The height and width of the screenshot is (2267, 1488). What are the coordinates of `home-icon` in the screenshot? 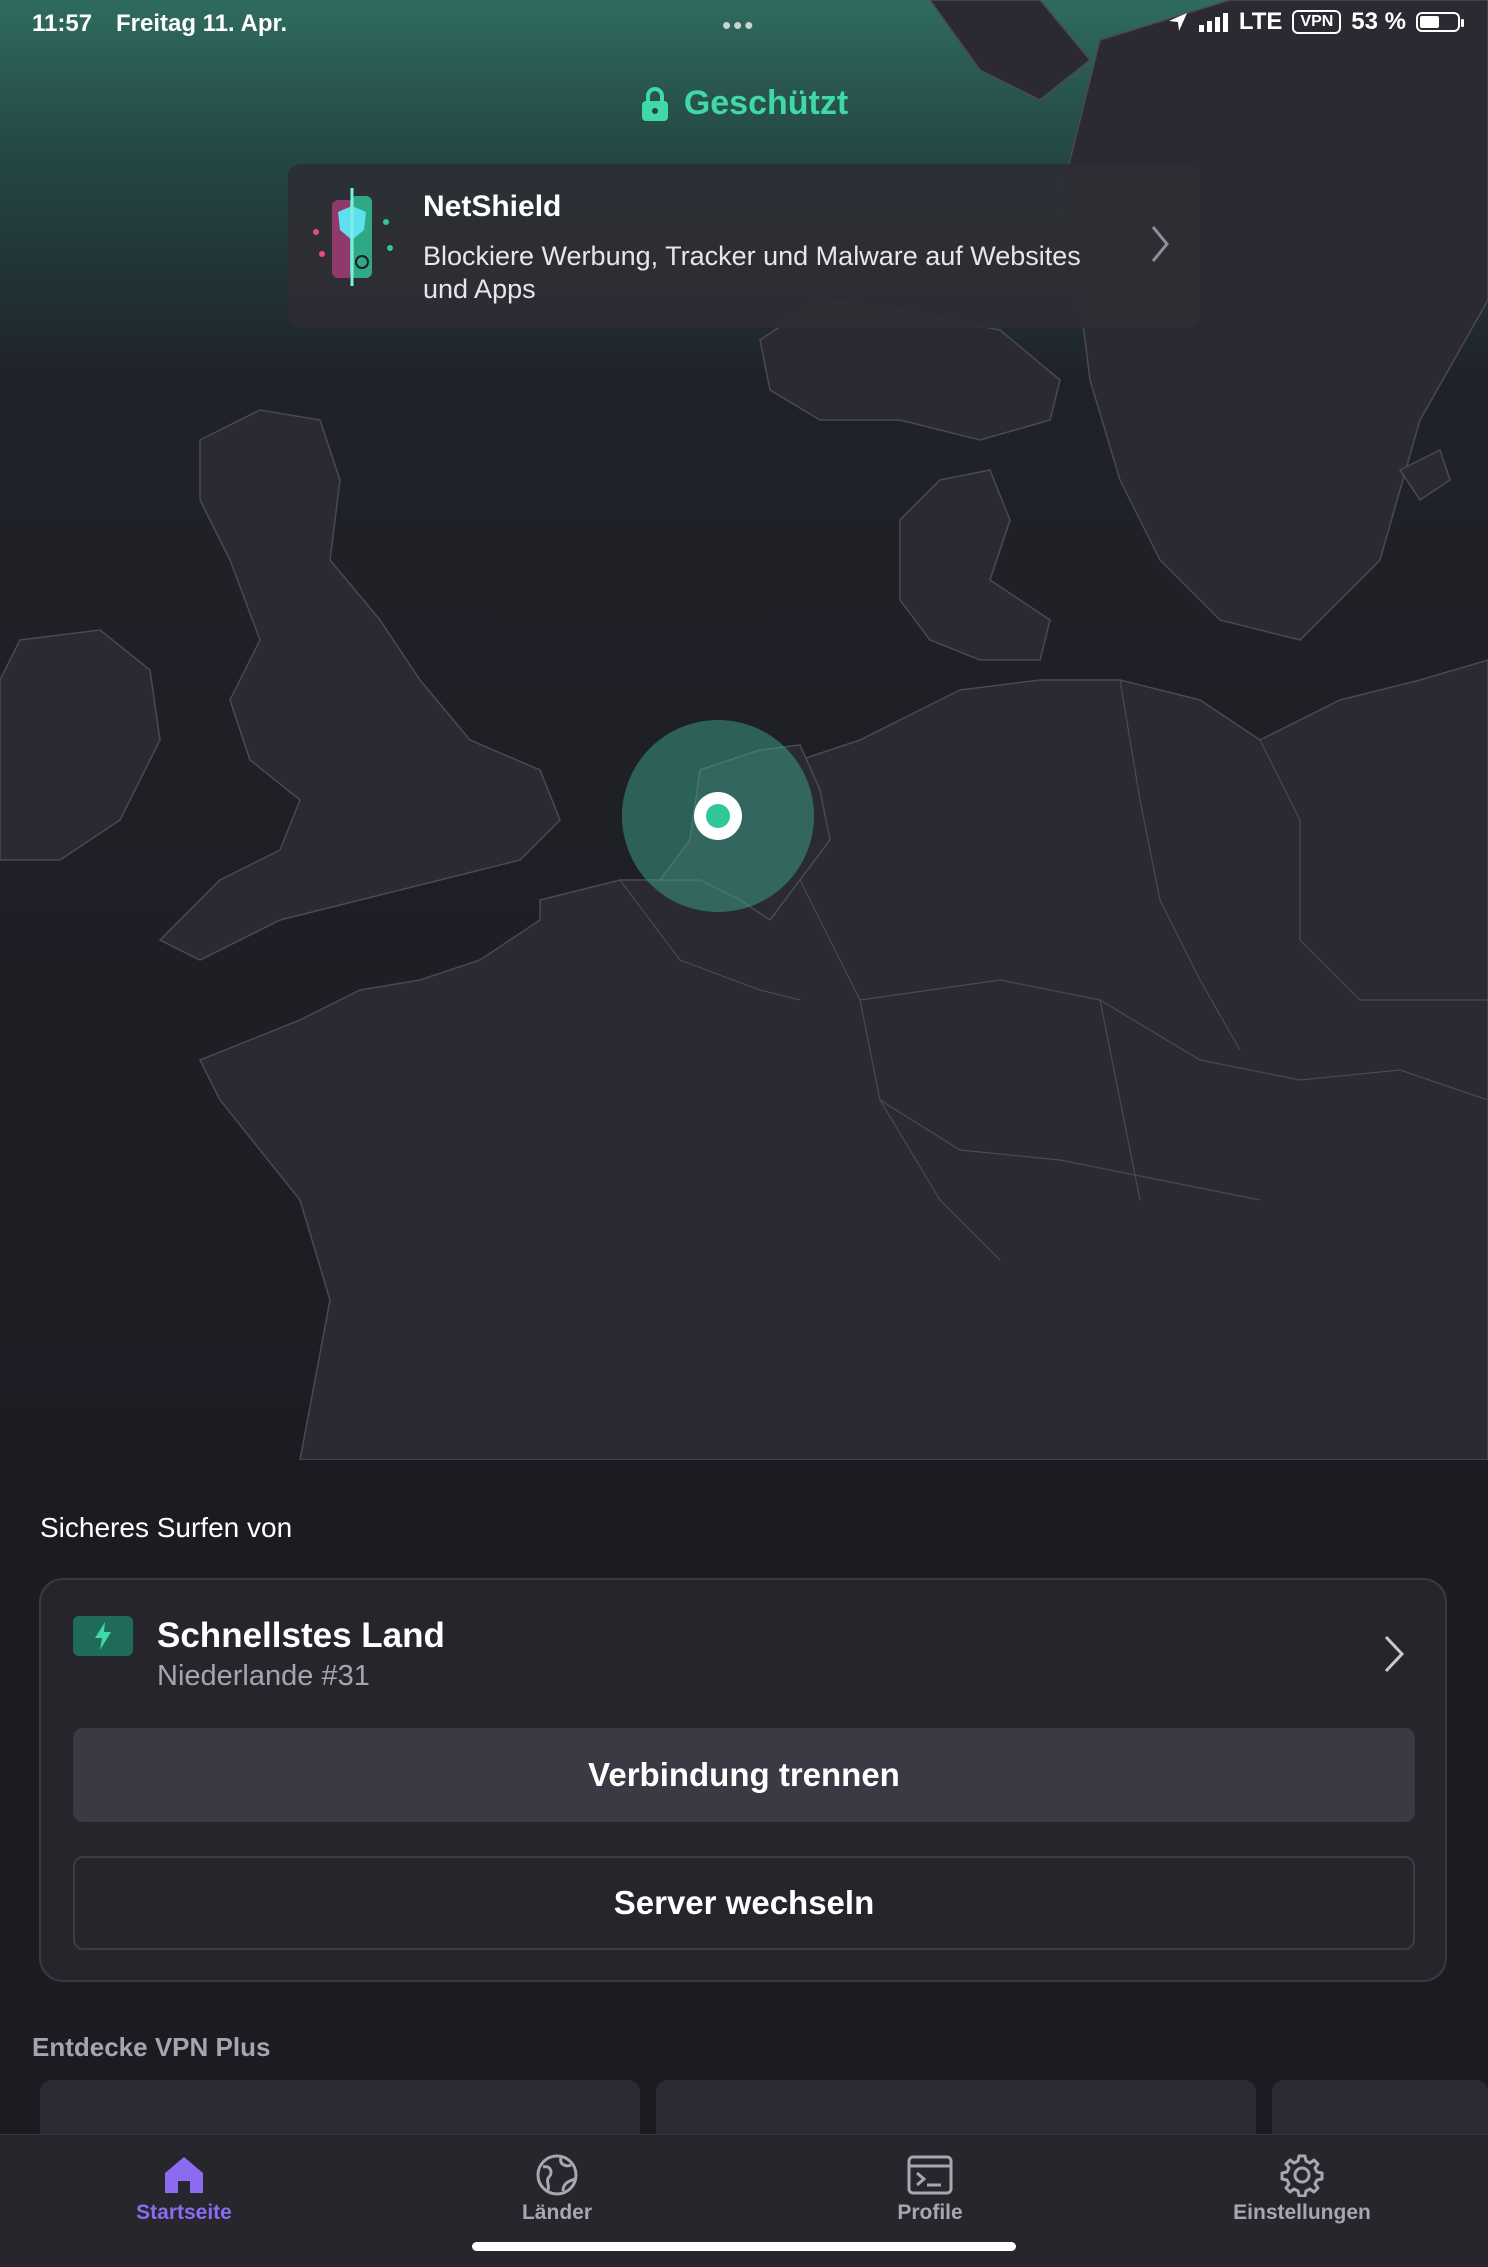 It's located at (184, 2175).